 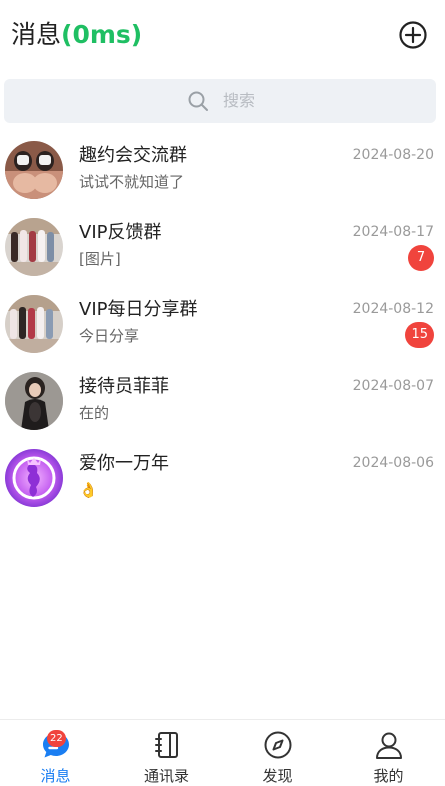 What do you see at coordinates (393, 386) in the screenshot?
I see `conversation-date: 2024-08-07` at bounding box center [393, 386].